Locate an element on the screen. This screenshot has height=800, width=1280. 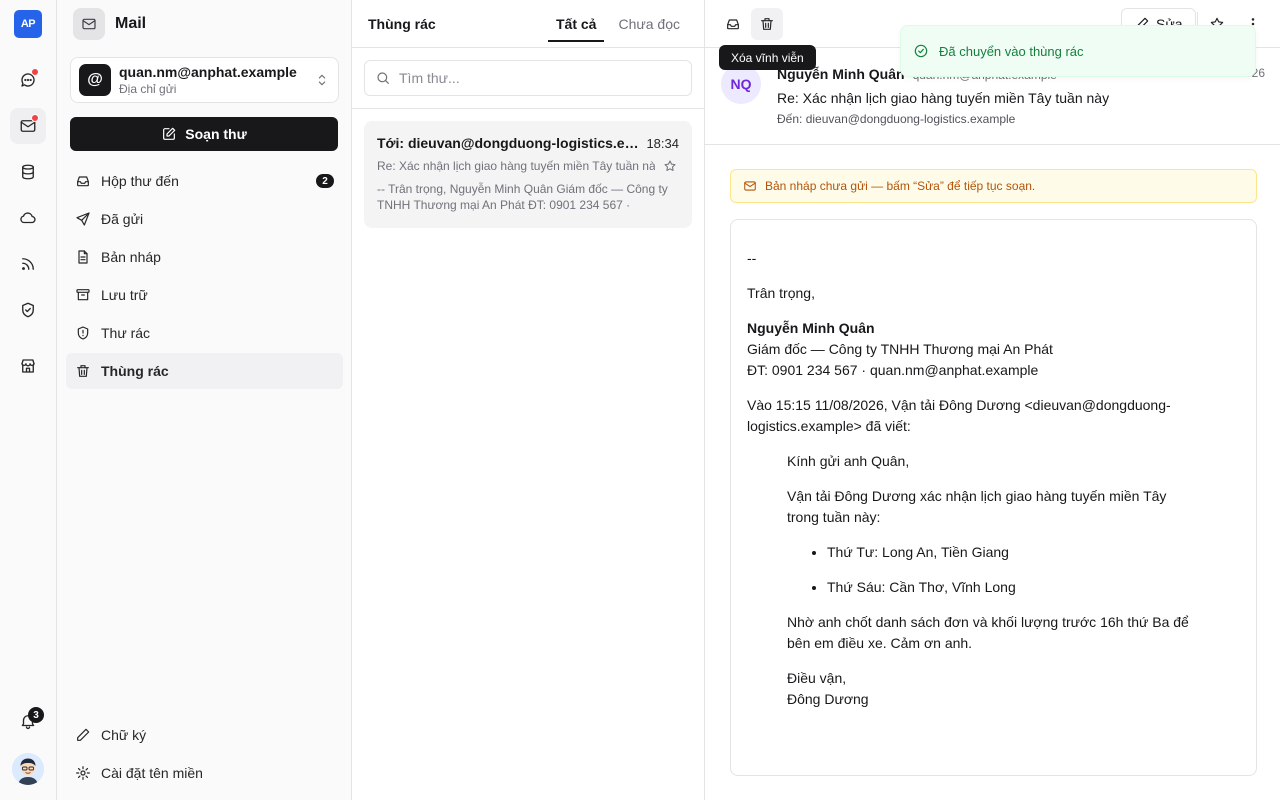
tab-unread: Chưa đọc is located at coordinates (649, 25).